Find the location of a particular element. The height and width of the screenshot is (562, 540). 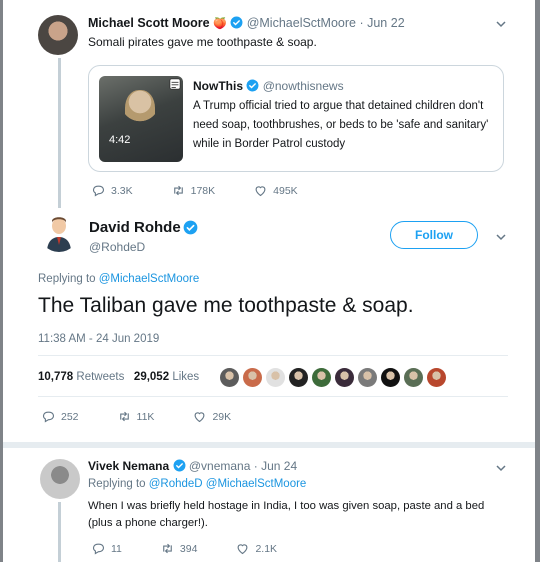

reply-text-line2: (plus a phone charger!). is located at coordinates (148, 523).